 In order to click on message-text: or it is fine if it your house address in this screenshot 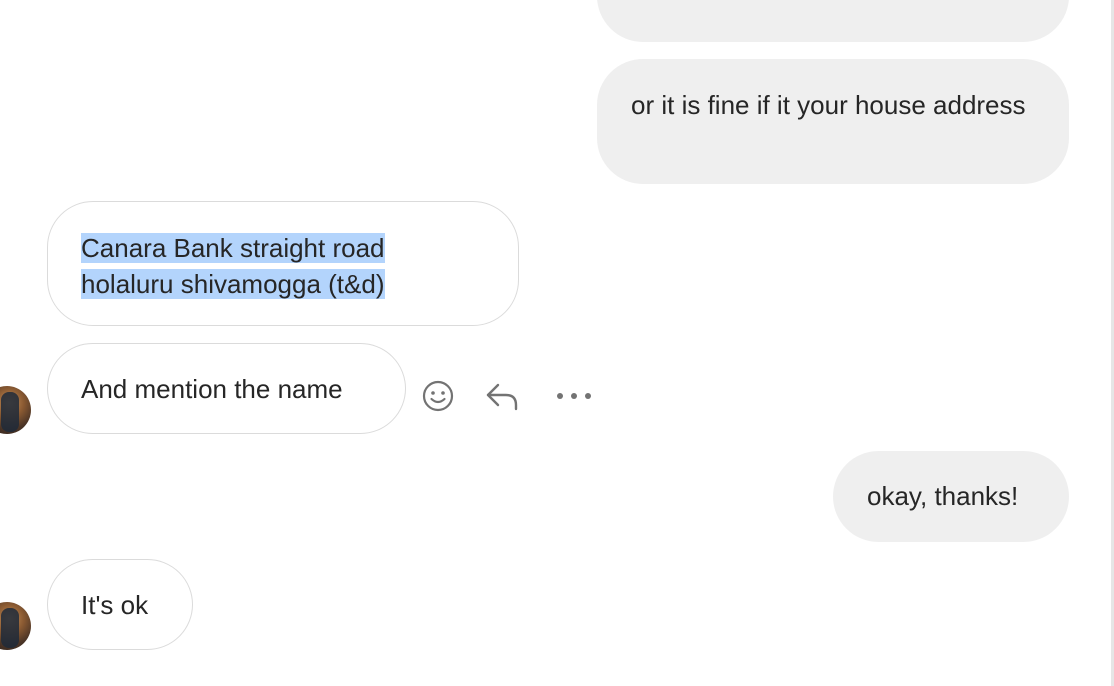, I will do `click(828, 105)`.